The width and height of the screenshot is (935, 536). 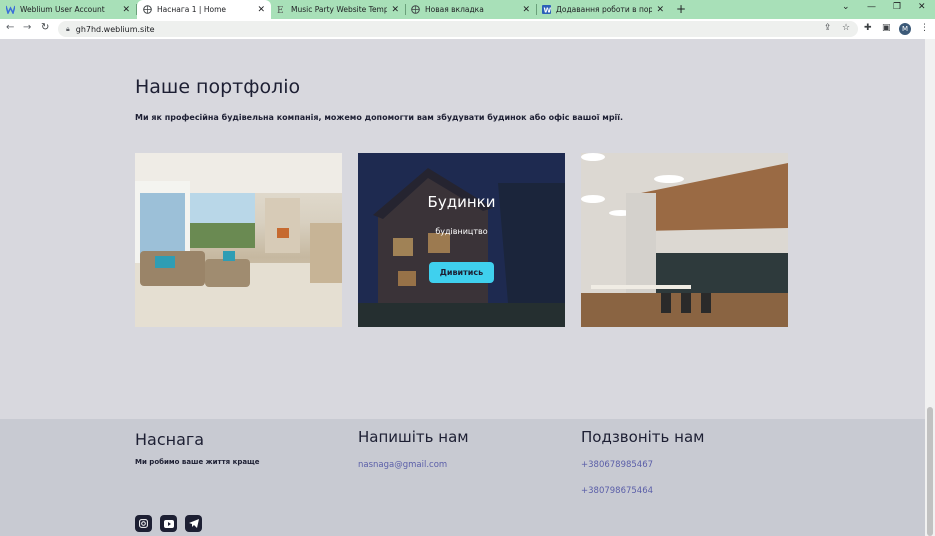 I want to click on footer-tagline: Ми робимо ваше життя краще, so click(x=197, y=462).